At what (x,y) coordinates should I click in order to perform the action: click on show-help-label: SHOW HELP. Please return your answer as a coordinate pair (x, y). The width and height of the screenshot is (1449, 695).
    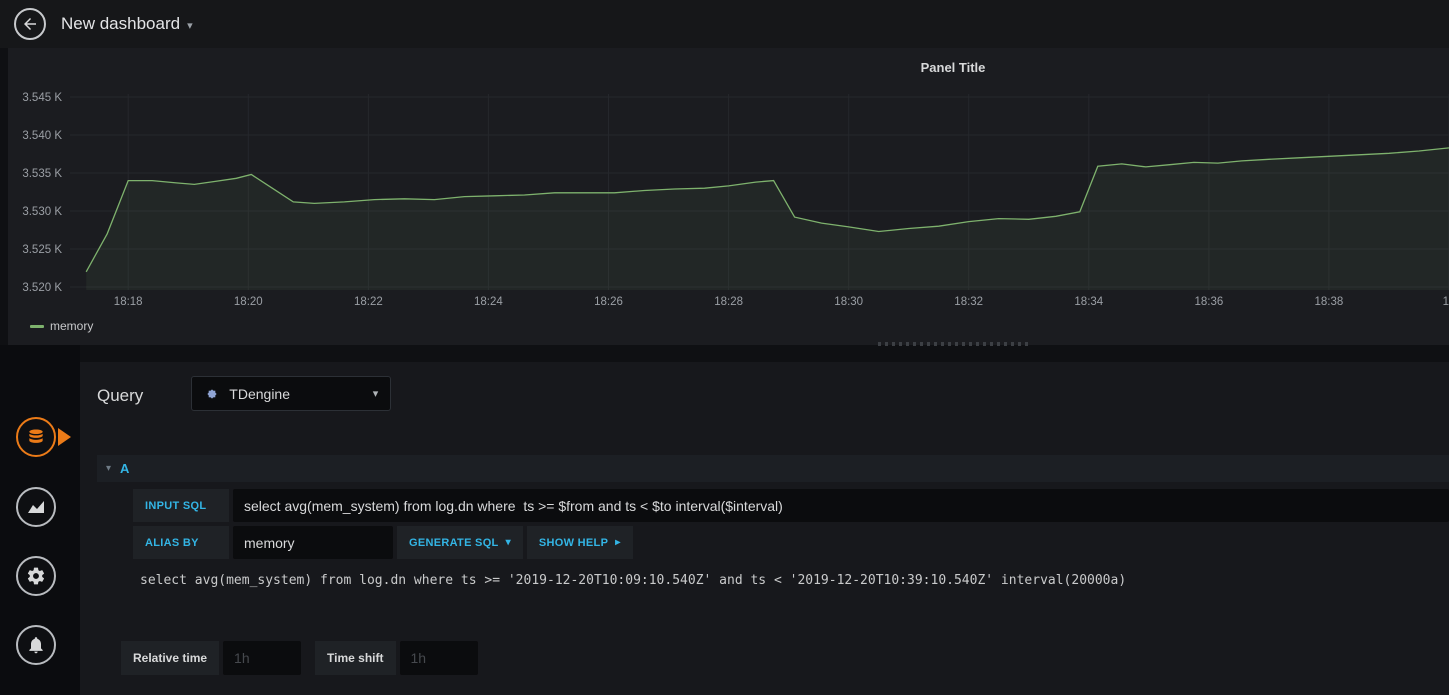
    Looking at the image, I should click on (573, 542).